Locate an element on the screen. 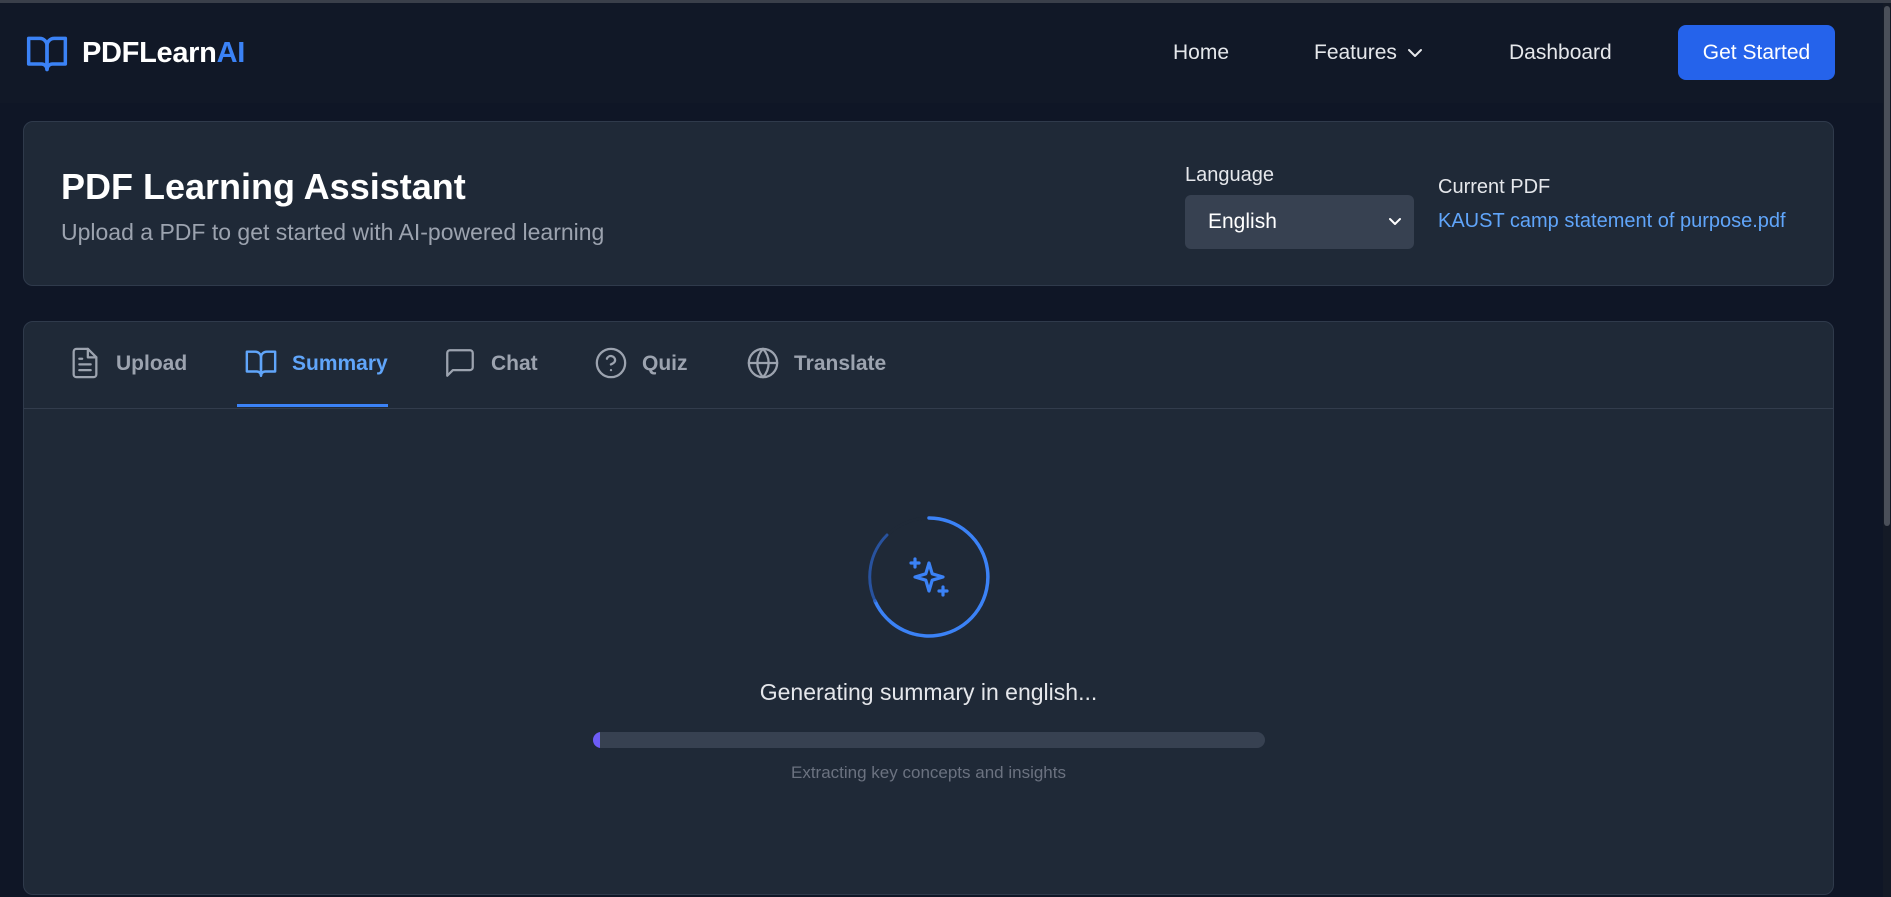 The height and width of the screenshot is (897, 1891). nav-features-dropdown: Features is located at coordinates (1368, 53).